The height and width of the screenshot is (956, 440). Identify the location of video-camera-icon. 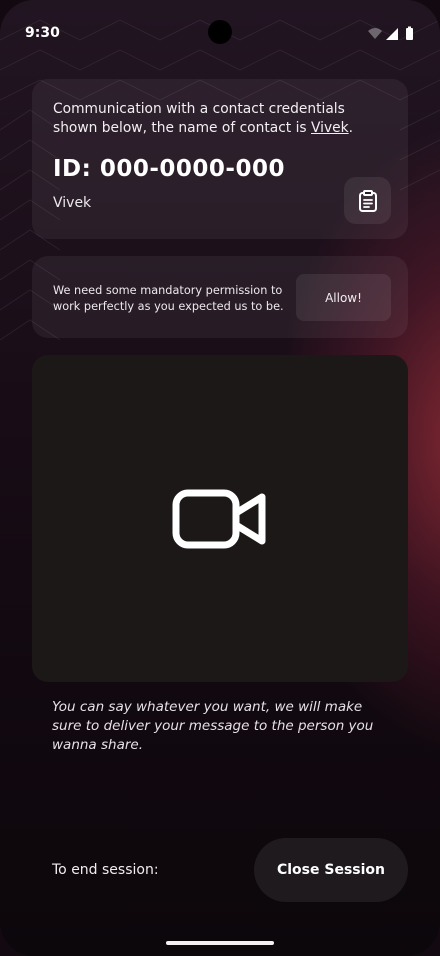
(219, 519).